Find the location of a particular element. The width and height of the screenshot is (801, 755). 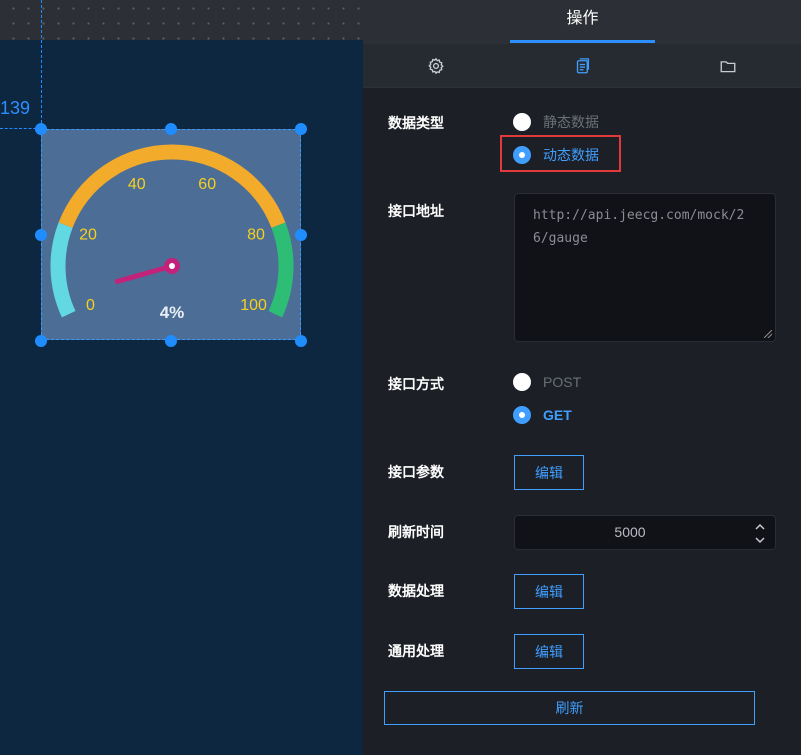

radio-static-data: 静态数据 is located at coordinates (556, 122).